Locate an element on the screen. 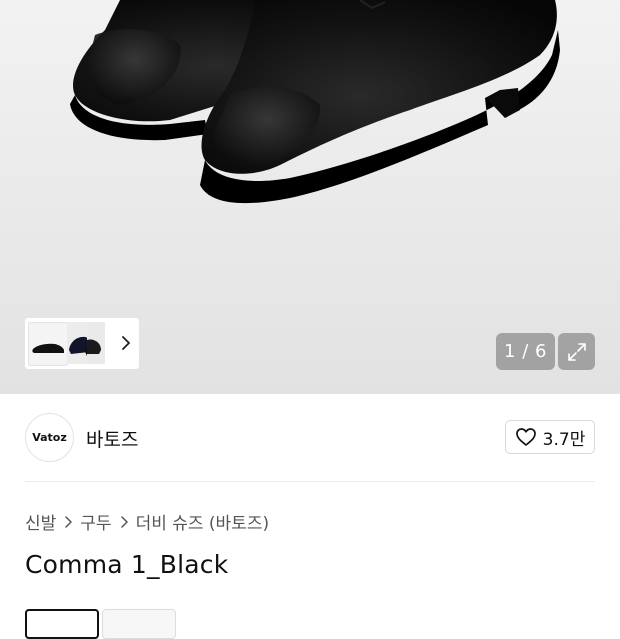 This screenshot has width=620, height=639. product-title: Comma 1_Black is located at coordinates (127, 564).